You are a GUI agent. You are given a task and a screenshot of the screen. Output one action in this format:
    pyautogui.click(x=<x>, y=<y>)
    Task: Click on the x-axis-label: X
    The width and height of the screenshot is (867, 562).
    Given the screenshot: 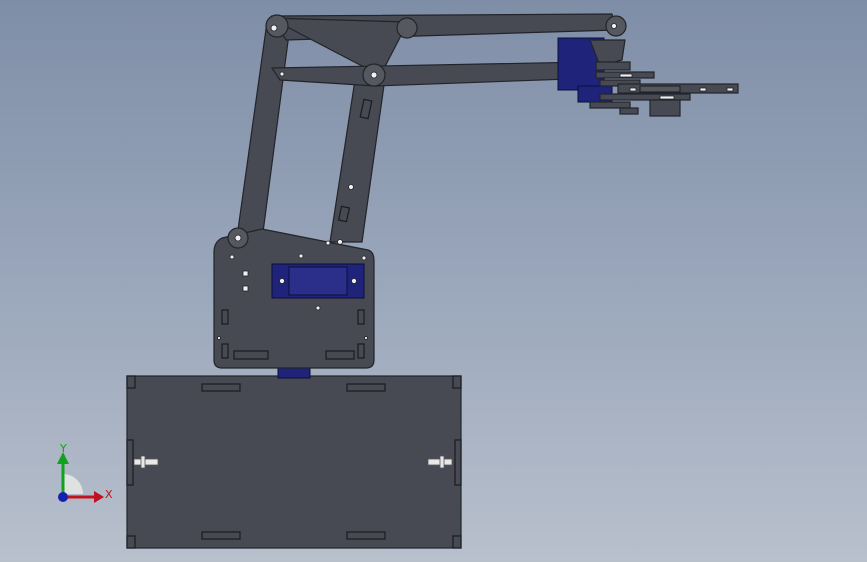 What is the action you would take?
    pyautogui.click(x=109, y=494)
    